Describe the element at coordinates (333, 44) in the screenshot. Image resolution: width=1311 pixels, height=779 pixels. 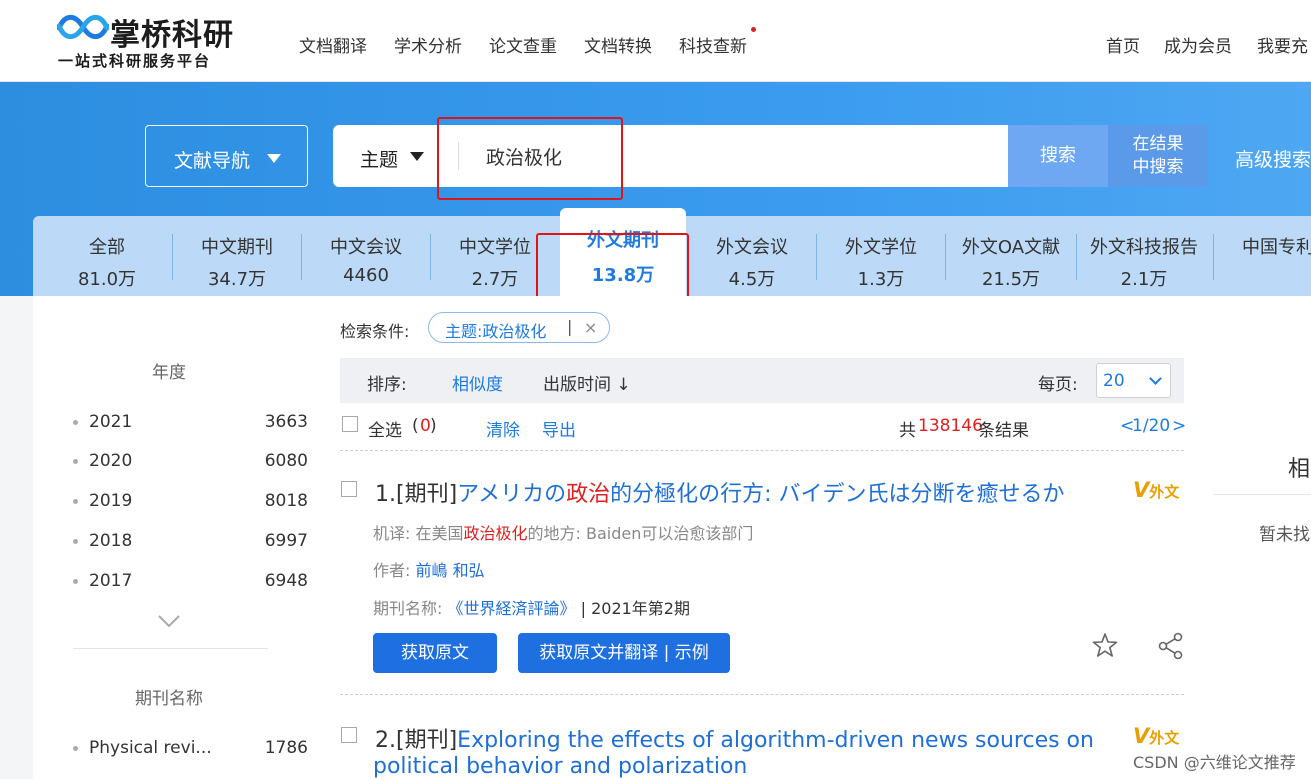
I see `nav-doc-translate: 文档翻译` at that location.